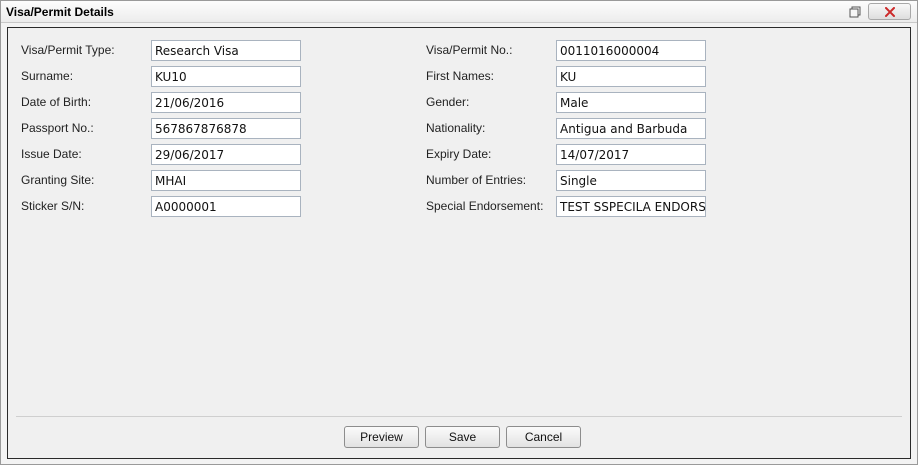 The height and width of the screenshot is (465, 918). What do you see at coordinates (57, 128) in the screenshot?
I see `passport-no-label: Passport No.:` at bounding box center [57, 128].